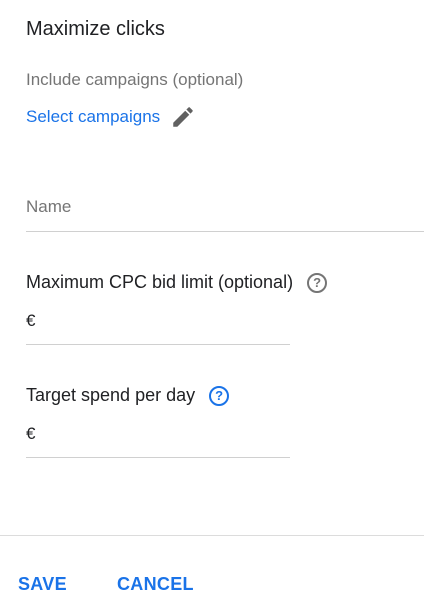  What do you see at coordinates (225, 212) in the screenshot?
I see `name-input` at bounding box center [225, 212].